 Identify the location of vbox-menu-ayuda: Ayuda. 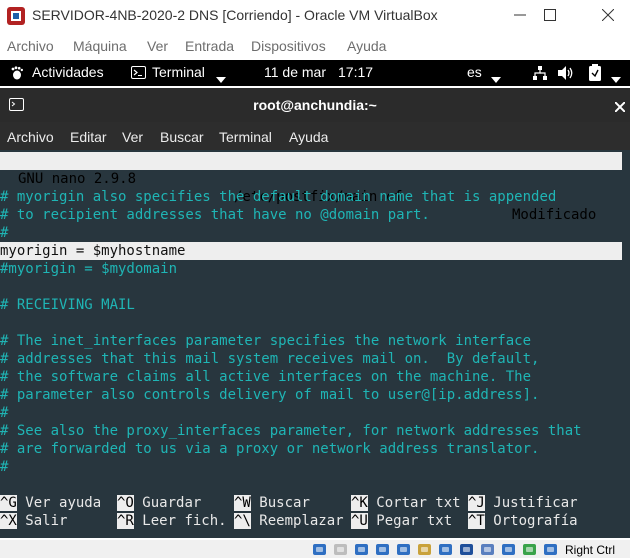
(366, 46).